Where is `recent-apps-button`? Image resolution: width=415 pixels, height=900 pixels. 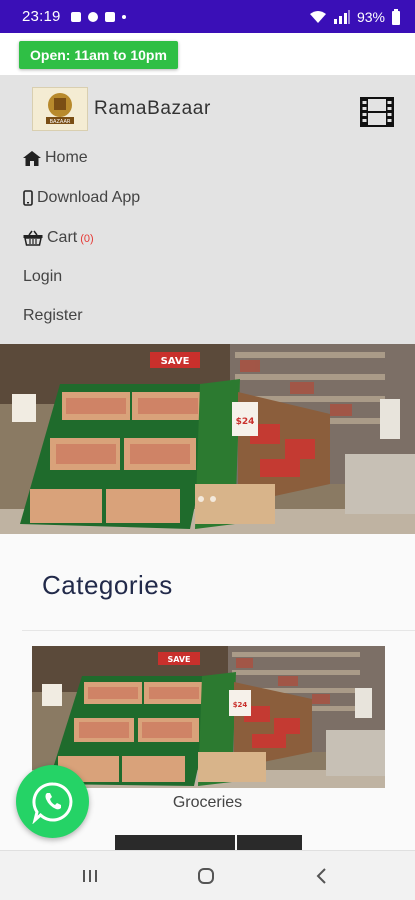
recent-apps-button is located at coordinates (90, 876).